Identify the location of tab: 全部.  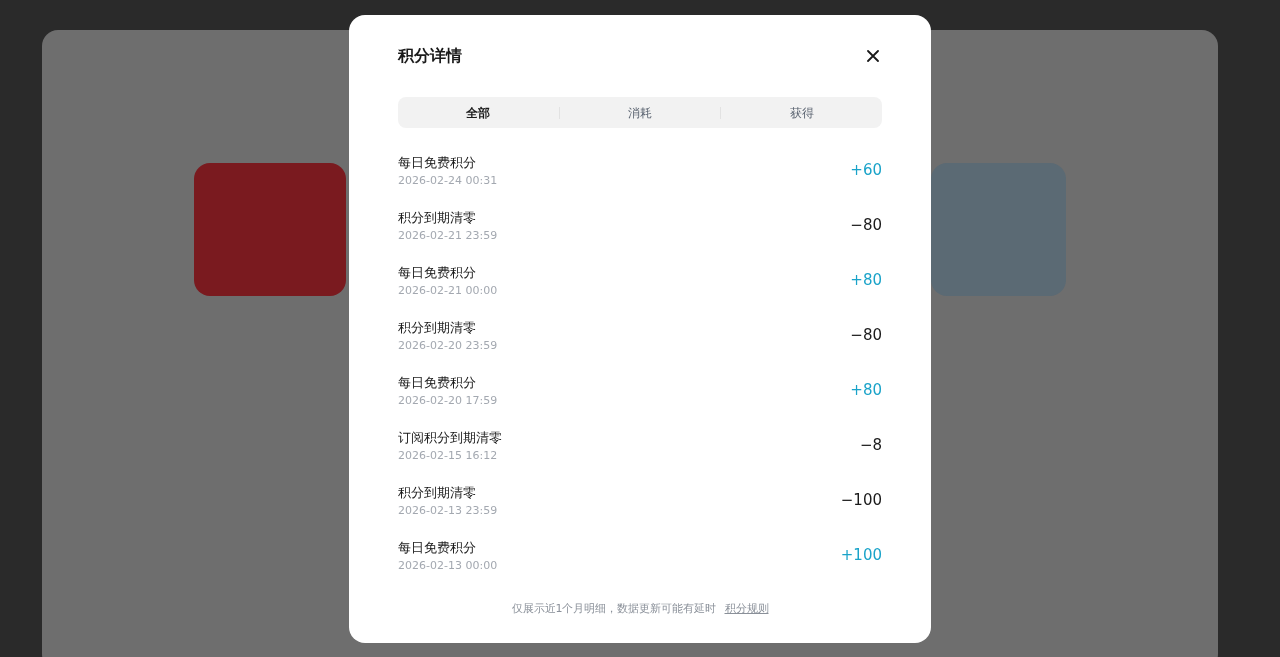
(478, 112).